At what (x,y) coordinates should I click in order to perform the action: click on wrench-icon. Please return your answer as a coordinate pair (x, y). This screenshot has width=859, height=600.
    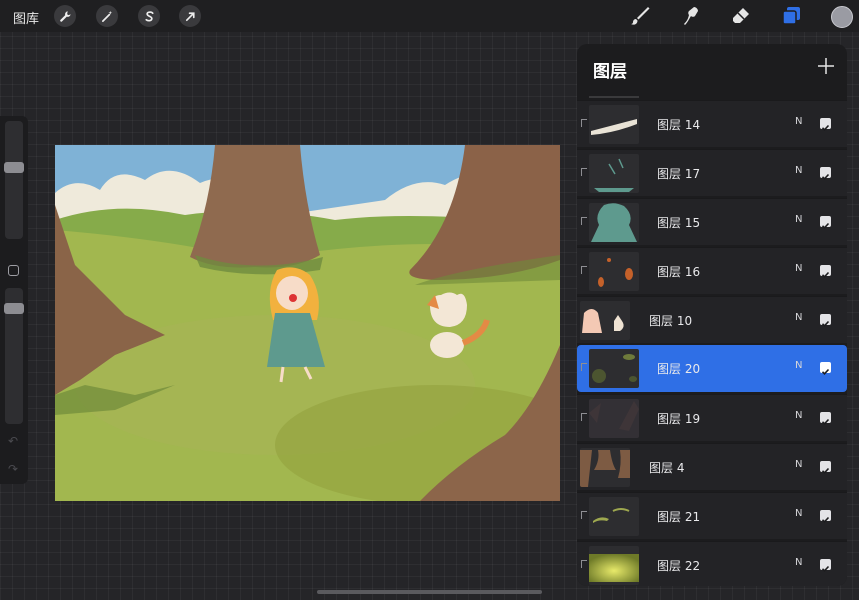
    Looking at the image, I should click on (65, 16).